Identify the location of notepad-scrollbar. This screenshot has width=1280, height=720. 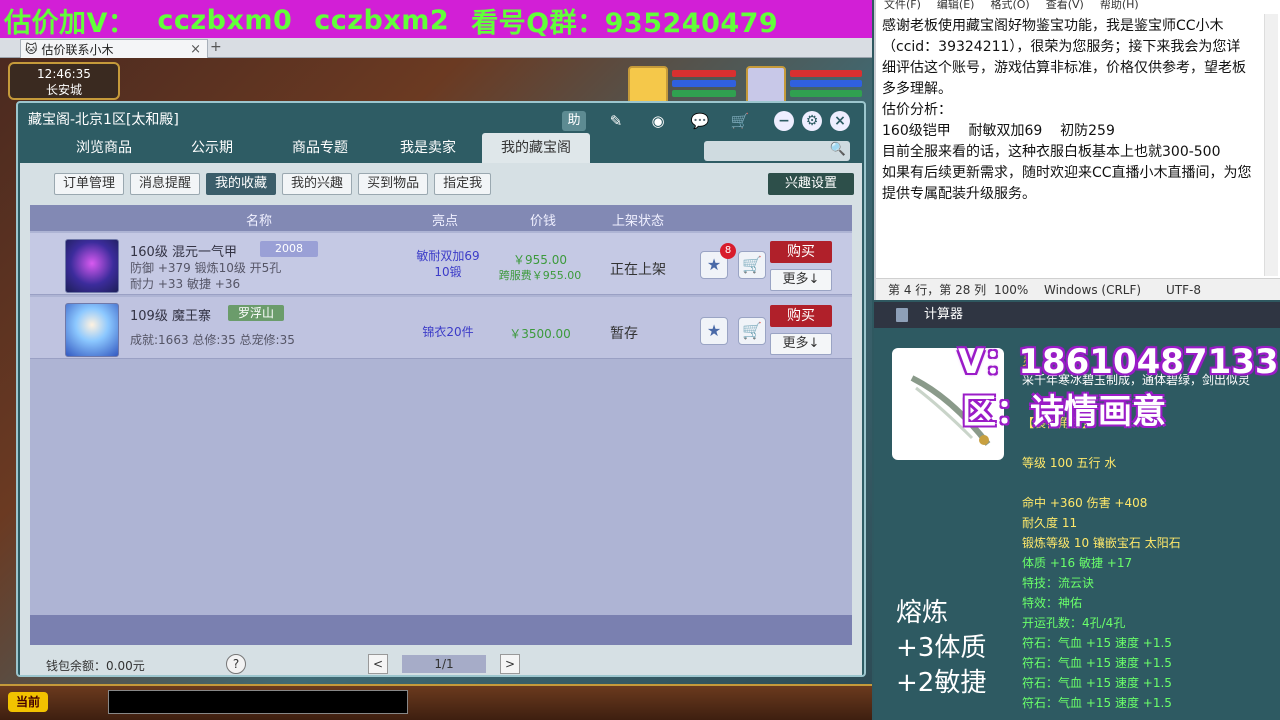
(1271, 145).